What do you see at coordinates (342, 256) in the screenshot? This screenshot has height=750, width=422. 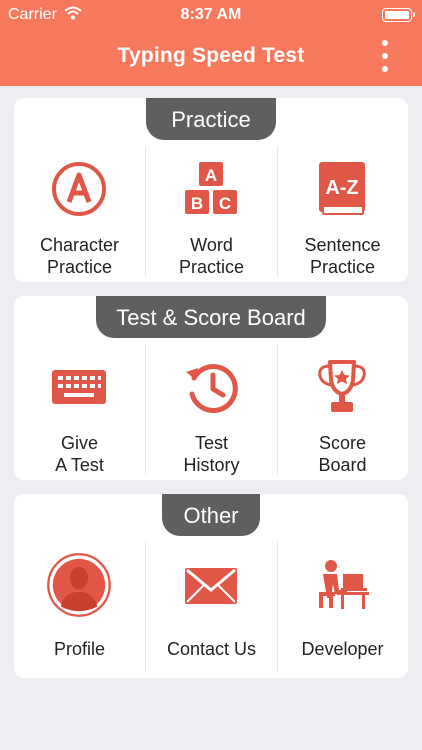 I see `sentence-practice-label: Sentence Practice` at bounding box center [342, 256].